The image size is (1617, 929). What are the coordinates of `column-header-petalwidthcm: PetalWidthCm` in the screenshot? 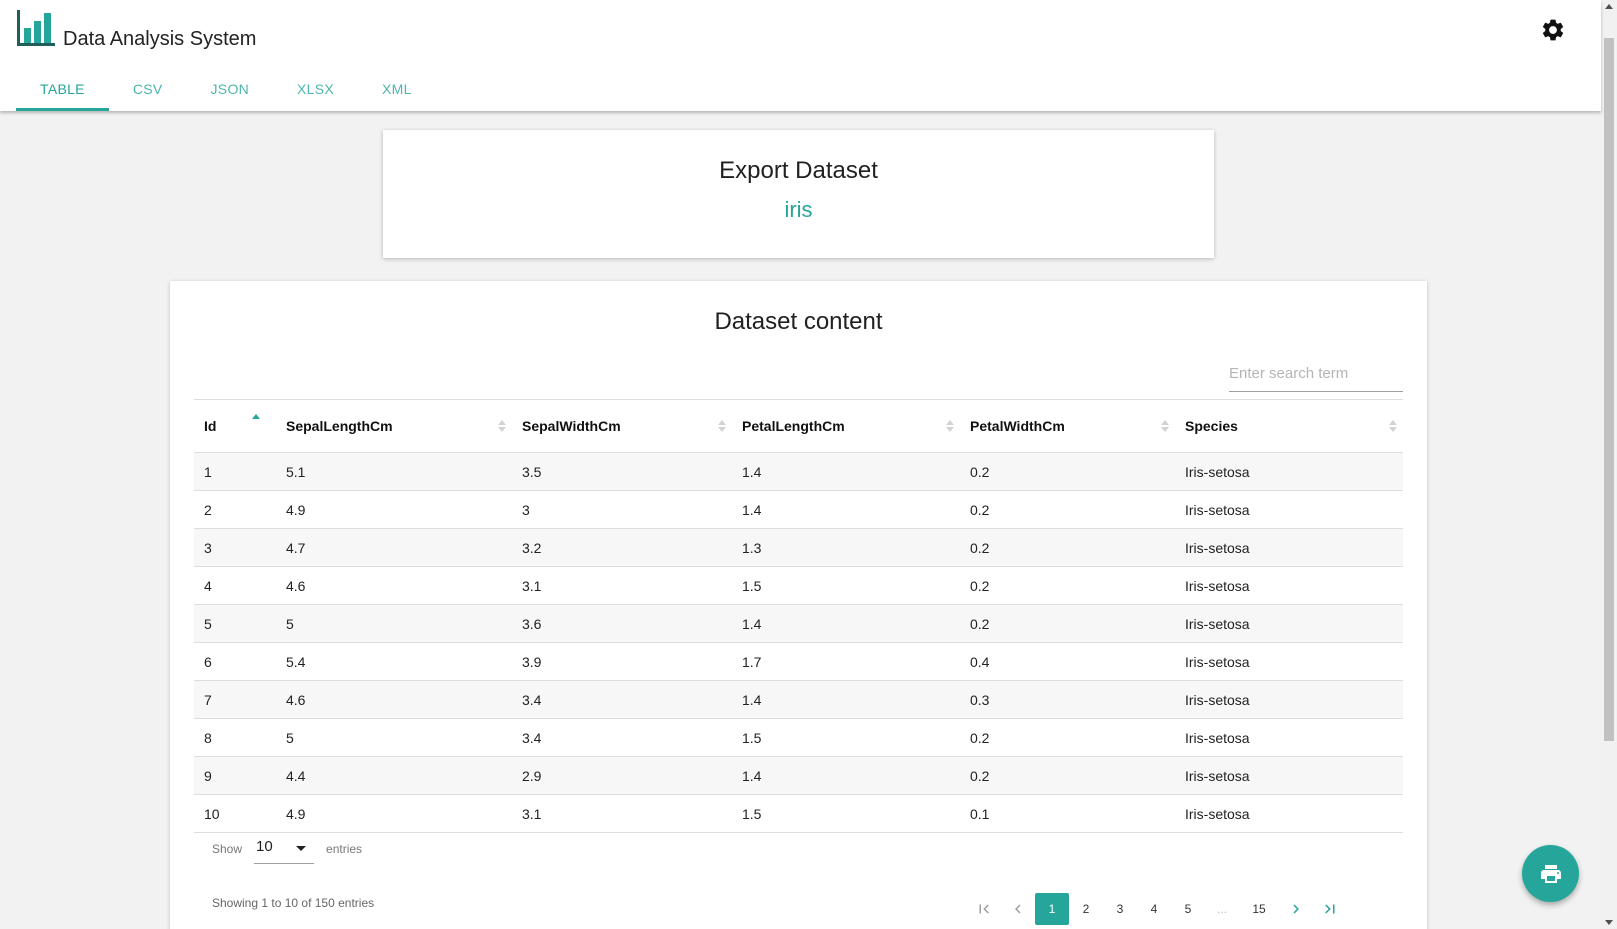 It's located at (1067, 426).